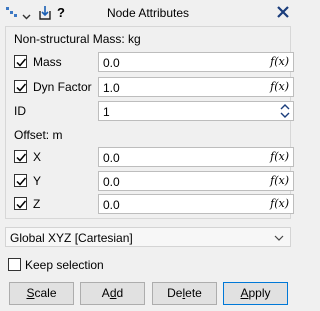 Image resolution: width=320 pixels, height=311 pixels. Describe the element at coordinates (148, 237) in the screenshot. I see `coordinate-system-select: Global XYZ [Cartesian]` at that location.